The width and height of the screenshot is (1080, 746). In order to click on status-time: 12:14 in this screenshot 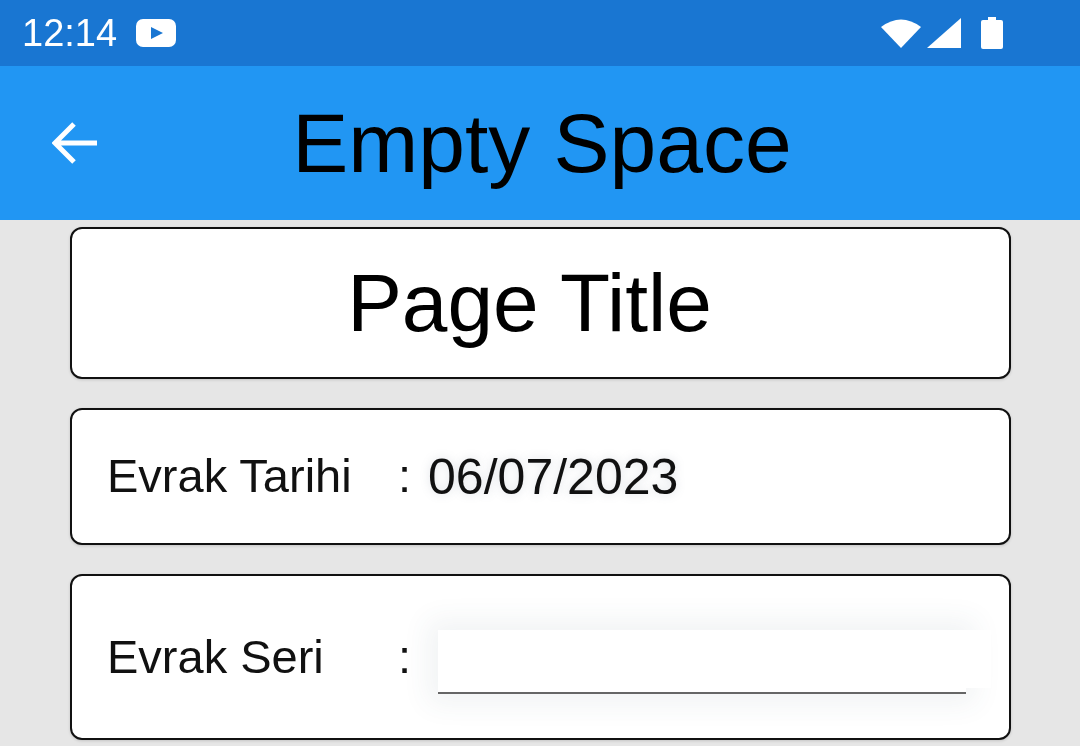, I will do `click(70, 33)`.